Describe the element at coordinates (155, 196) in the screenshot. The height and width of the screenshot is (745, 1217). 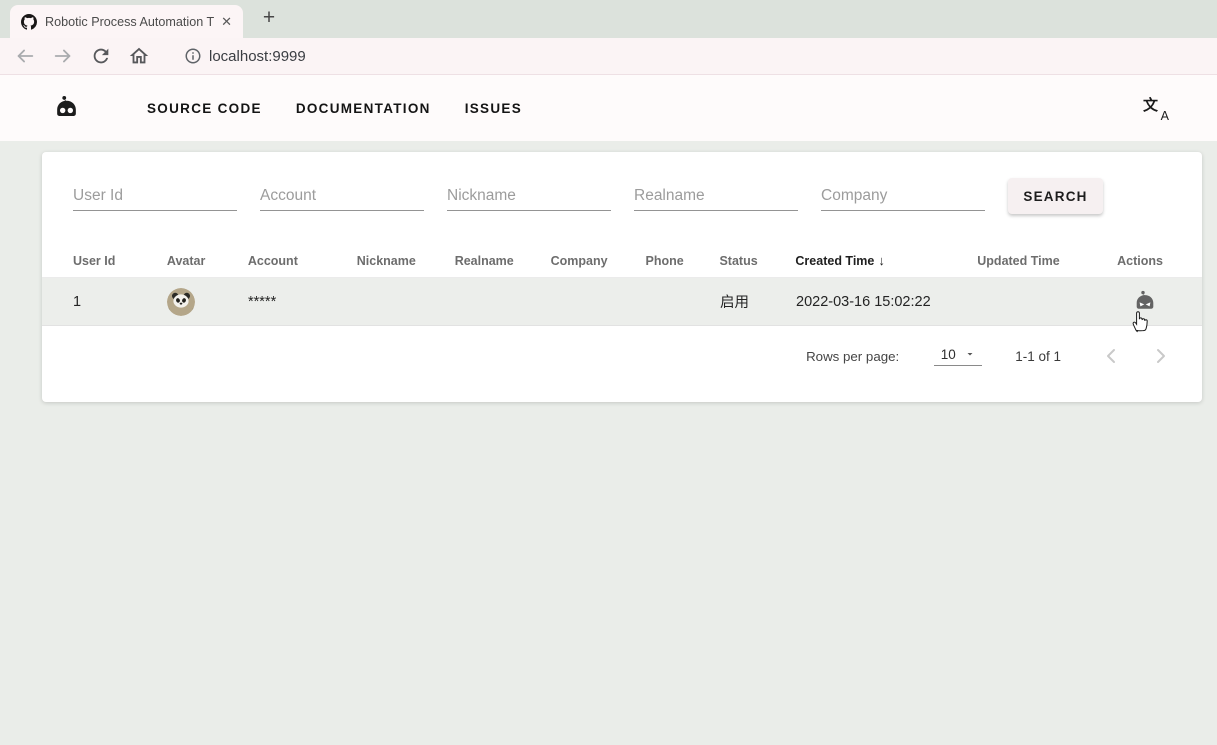
I see `user-id-input` at that location.